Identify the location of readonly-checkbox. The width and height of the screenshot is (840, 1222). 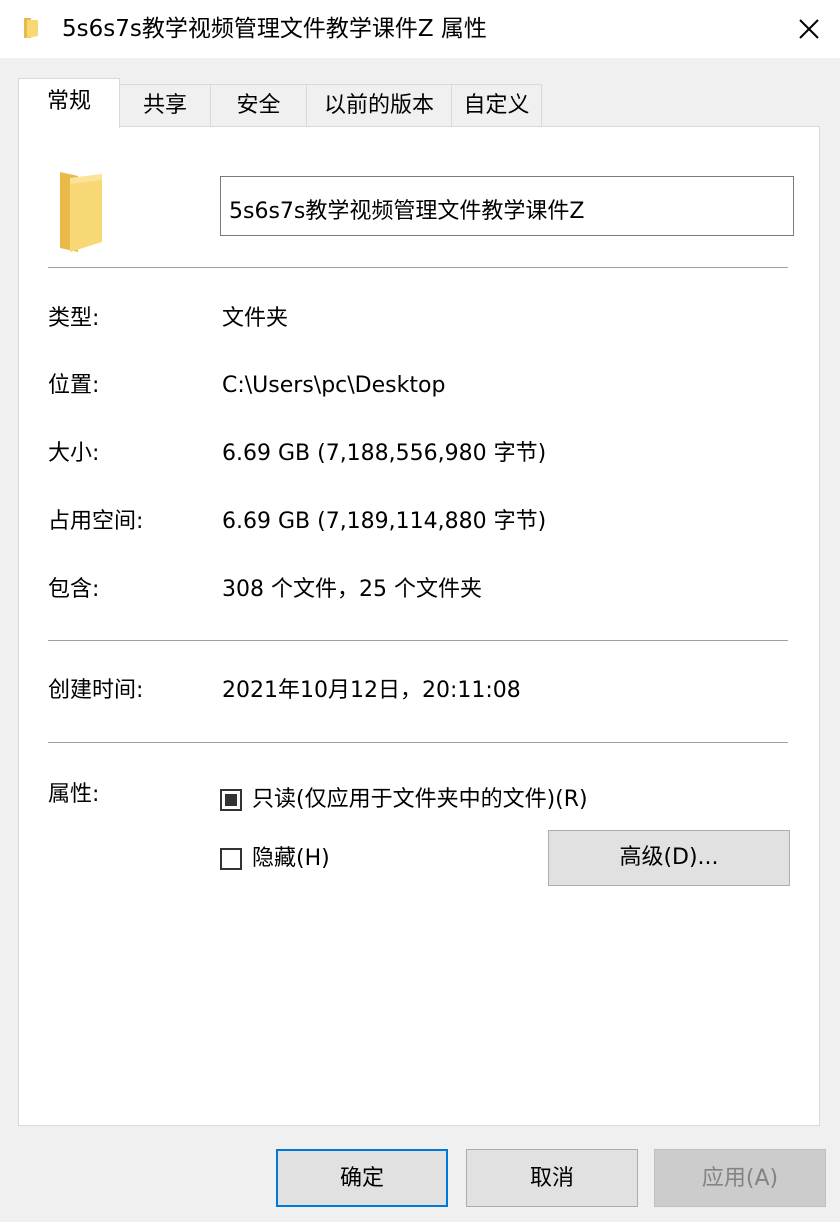
(231, 800).